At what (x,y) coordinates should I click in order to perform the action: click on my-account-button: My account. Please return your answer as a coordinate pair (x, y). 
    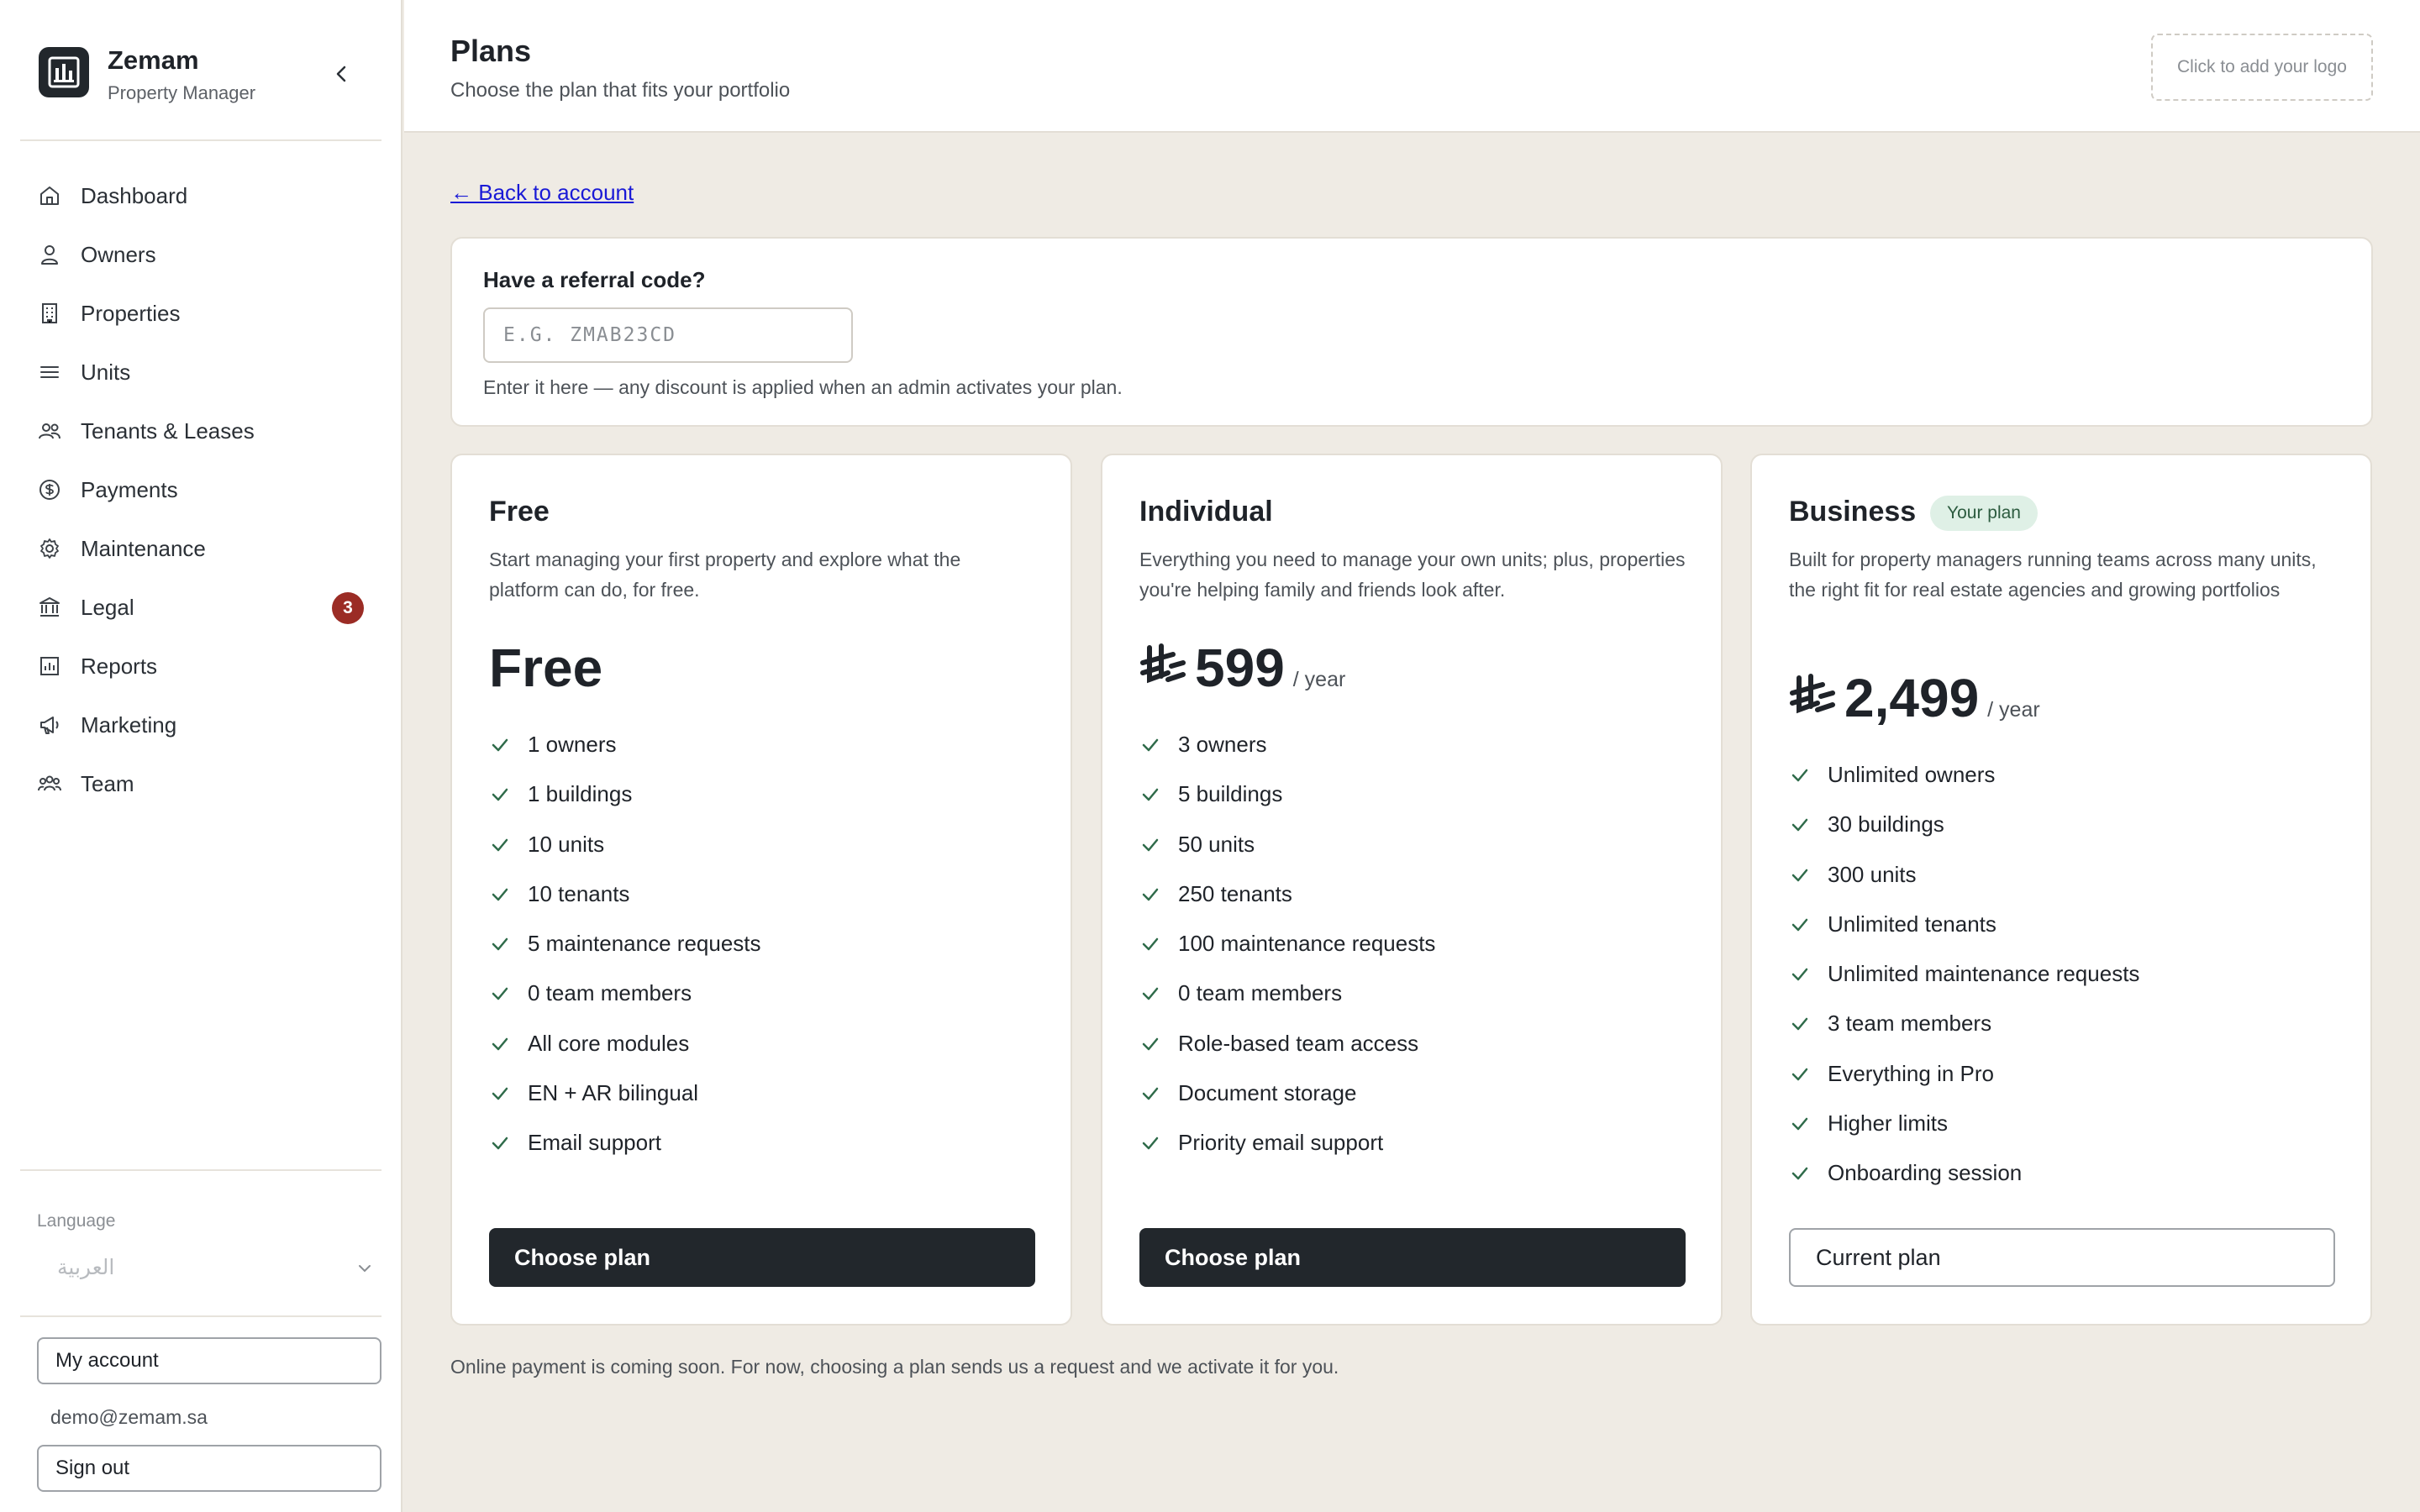
    Looking at the image, I should click on (209, 1360).